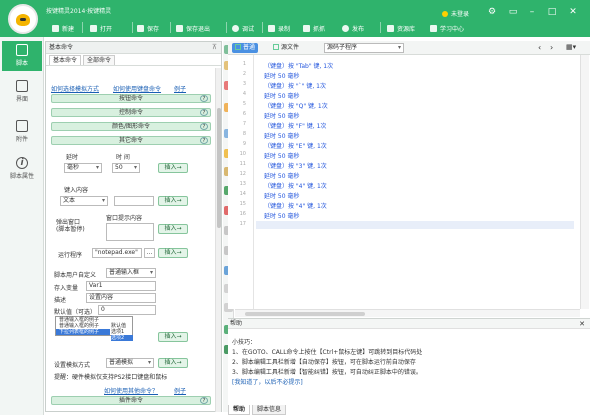  What do you see at coordinates (131, 126) in the screenshot?
I see `group-color-commands: 颜色/图形命令?` at bounding box center [131, 126].